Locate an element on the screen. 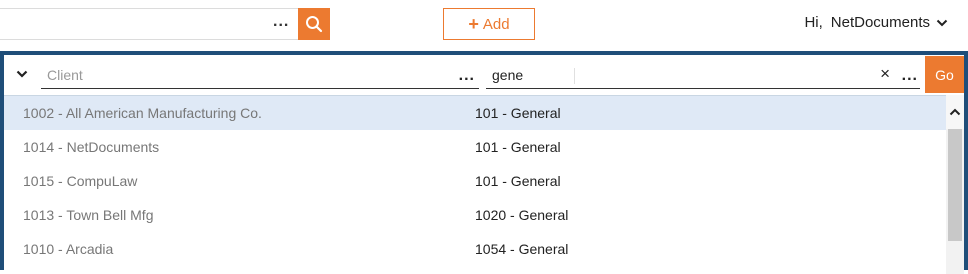 The width and height of the screenshot is (968, 274). user-menu: Hi, NetDocuments is located at coordinates (876, 22).